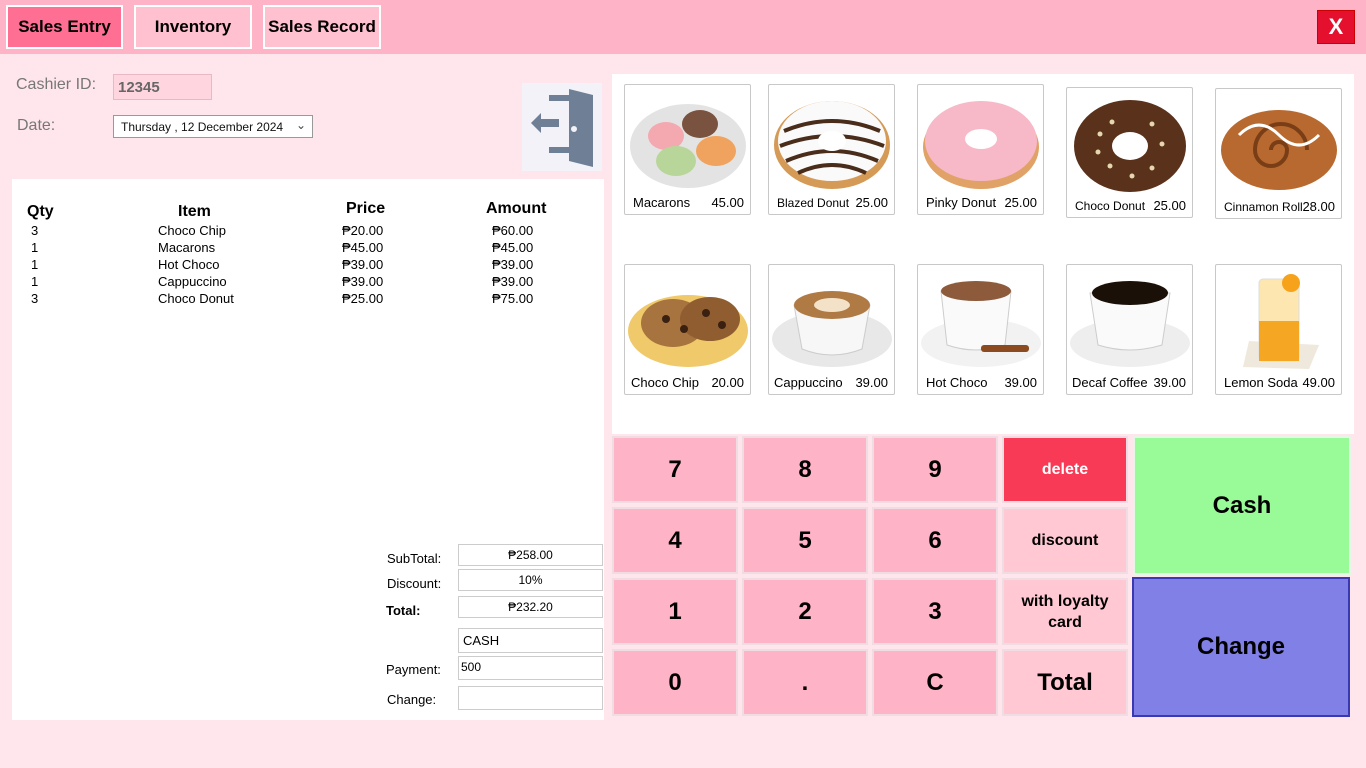 This screenshot has width=1366, height=768. Describe the element at coordinates (189, 264) in the screenshot. I see `row-item: Hot Choco` at that location.